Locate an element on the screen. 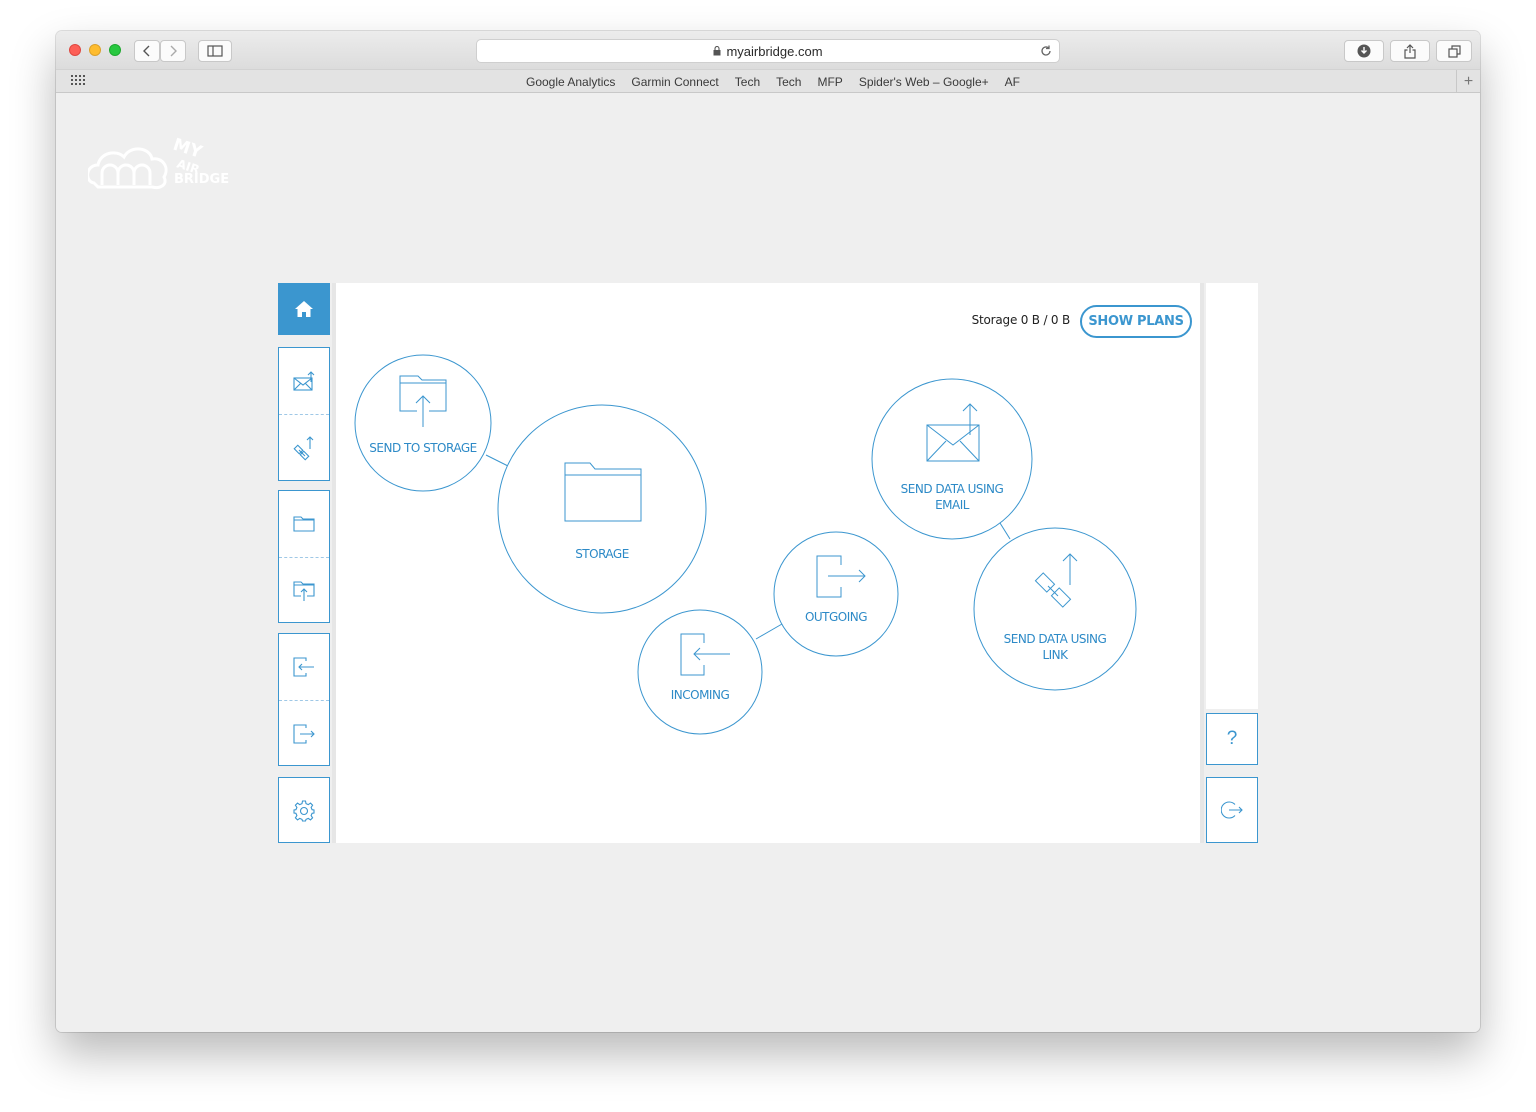  svg-text: OUTGOING is located at coordinates (836, 617).